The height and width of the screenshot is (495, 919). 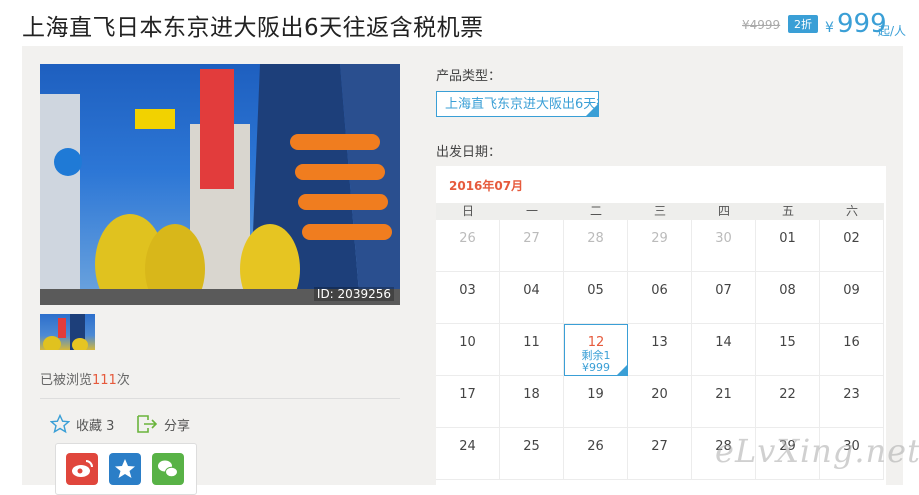 I want to click on calendar-day: 04, so click(x=532, y=298).